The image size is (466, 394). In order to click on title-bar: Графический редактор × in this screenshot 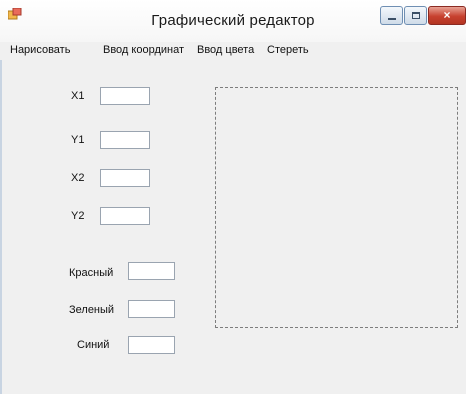, I will do `click(233, 21)`.